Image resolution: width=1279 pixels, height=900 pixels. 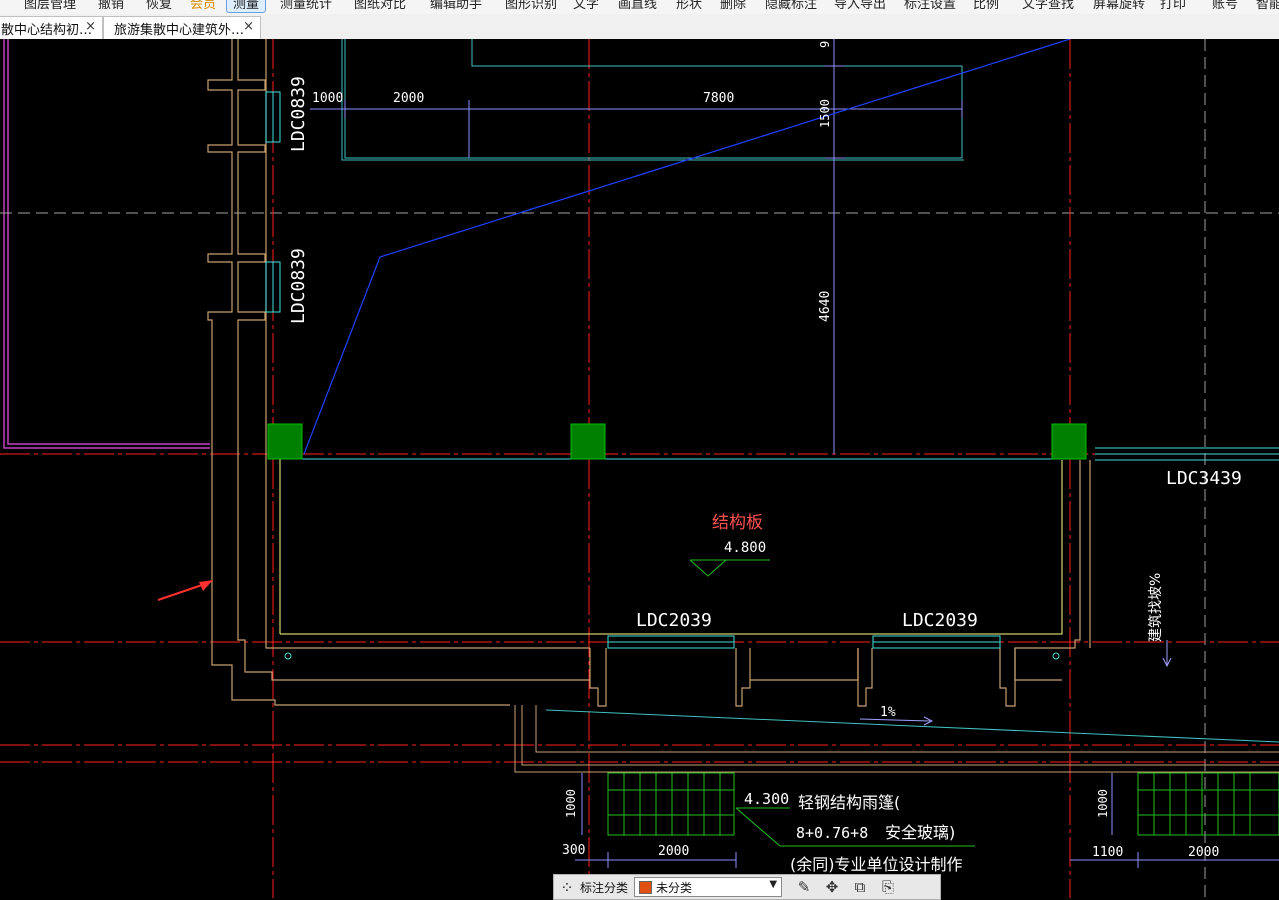 What do you see at coordinates (825, 44) in the screenshot?
I see `dim-9: 9` at bounding box center [825, 44].